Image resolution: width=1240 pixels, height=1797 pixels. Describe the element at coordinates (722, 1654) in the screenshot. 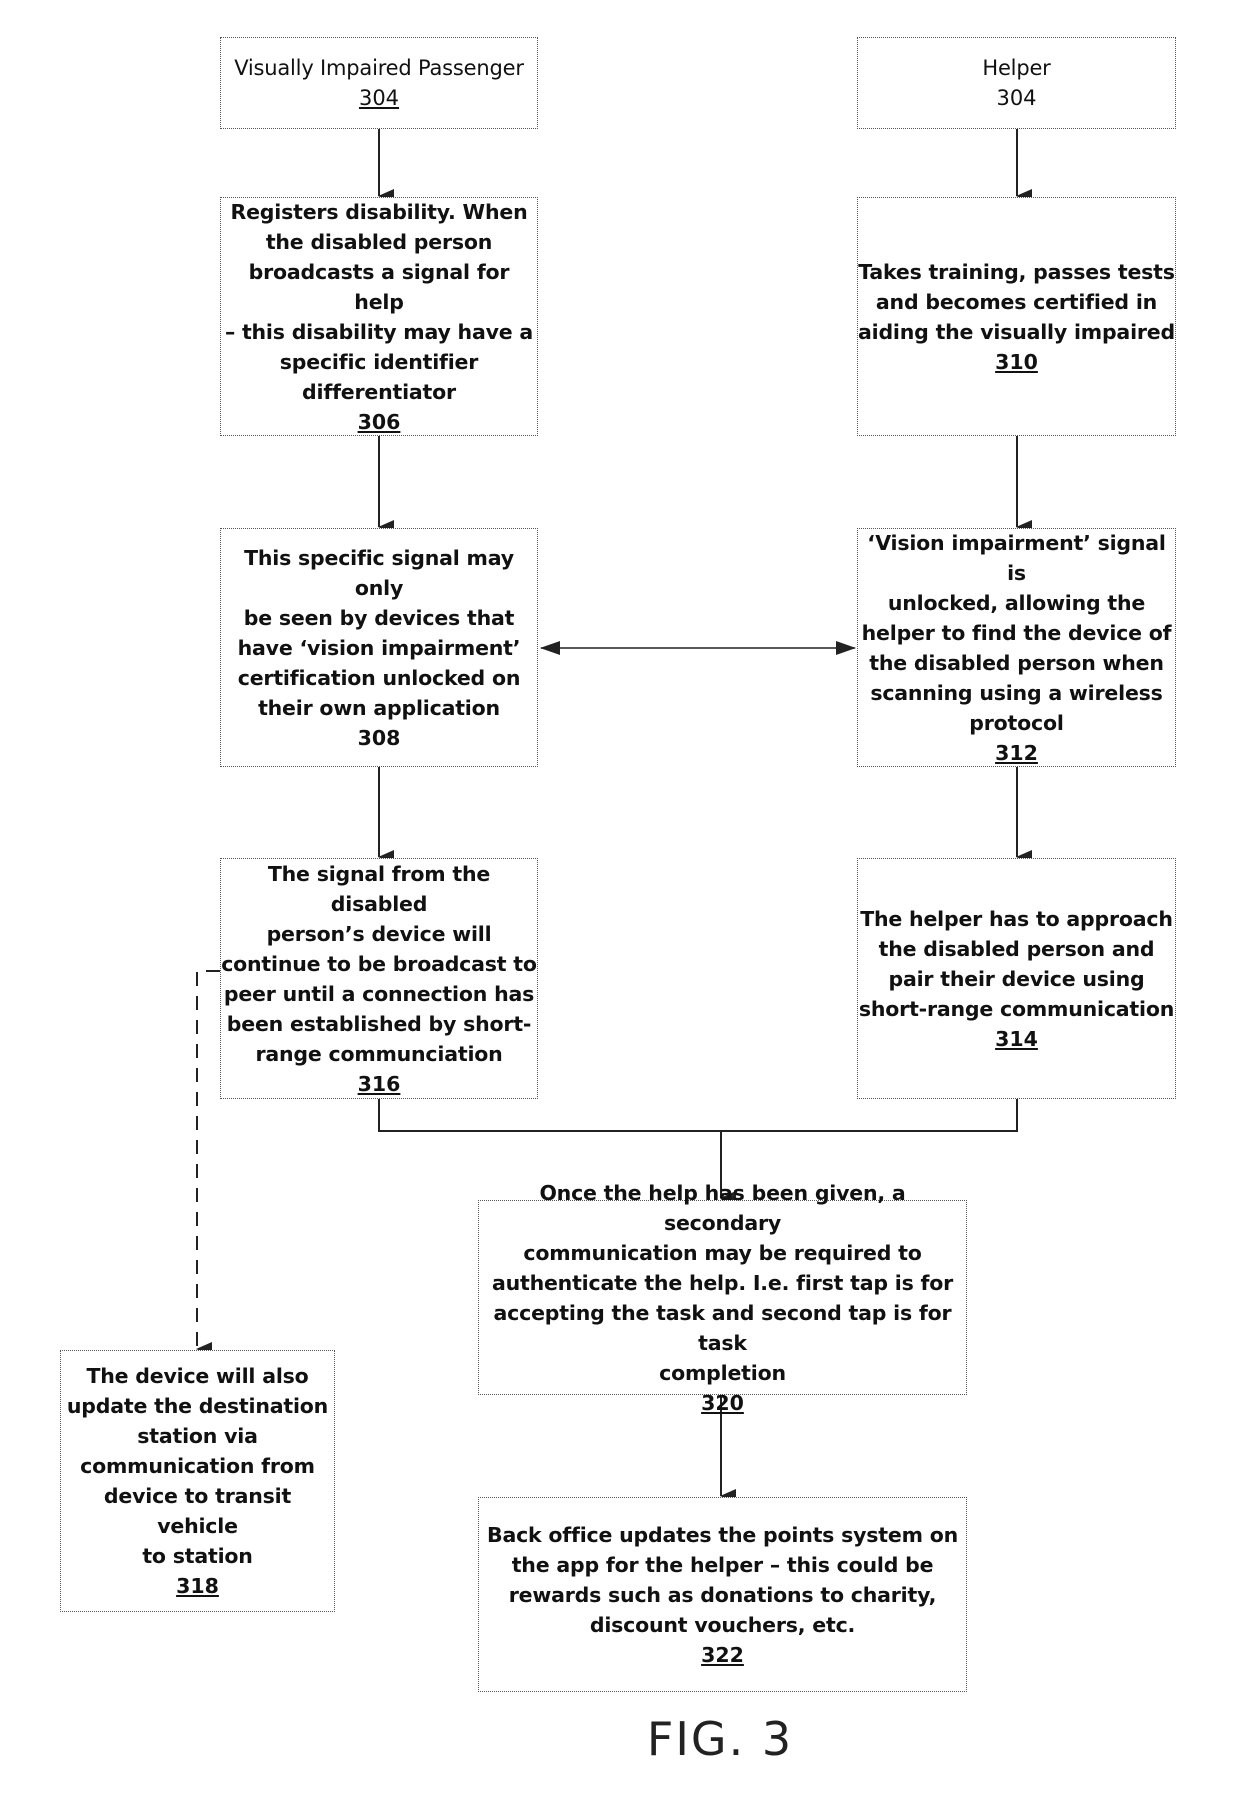

I see `node-ref: 322` at that location.